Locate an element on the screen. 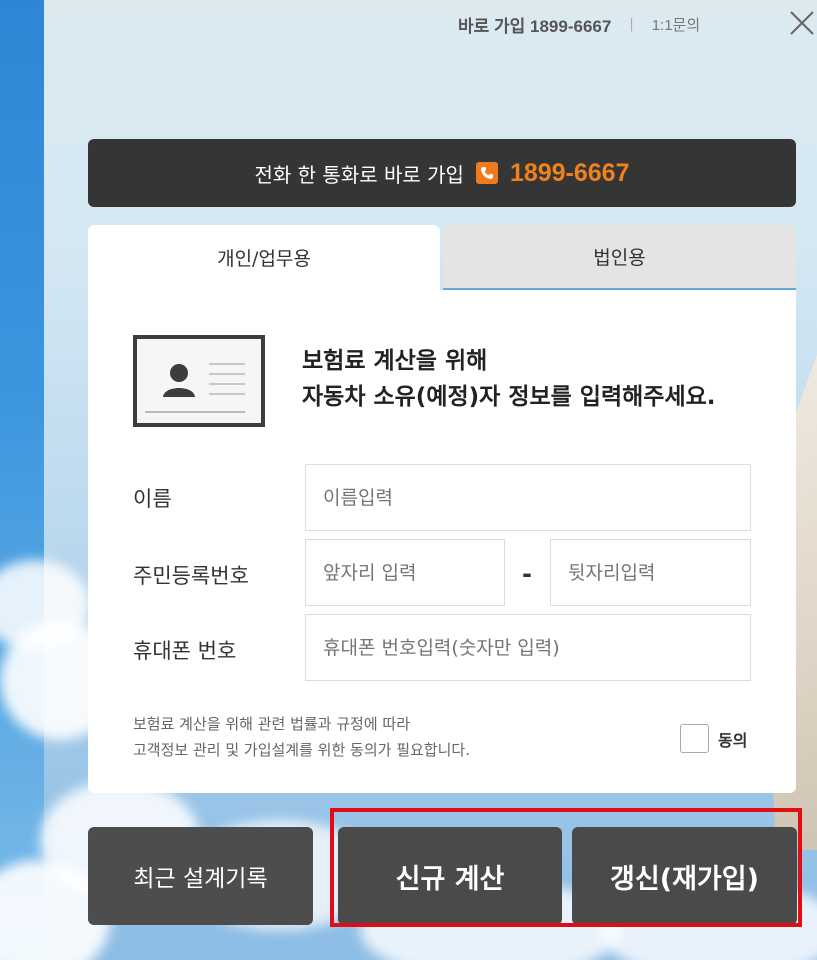  recent-history-button: 최근 설계기록 is located at coordinates (200, 876).